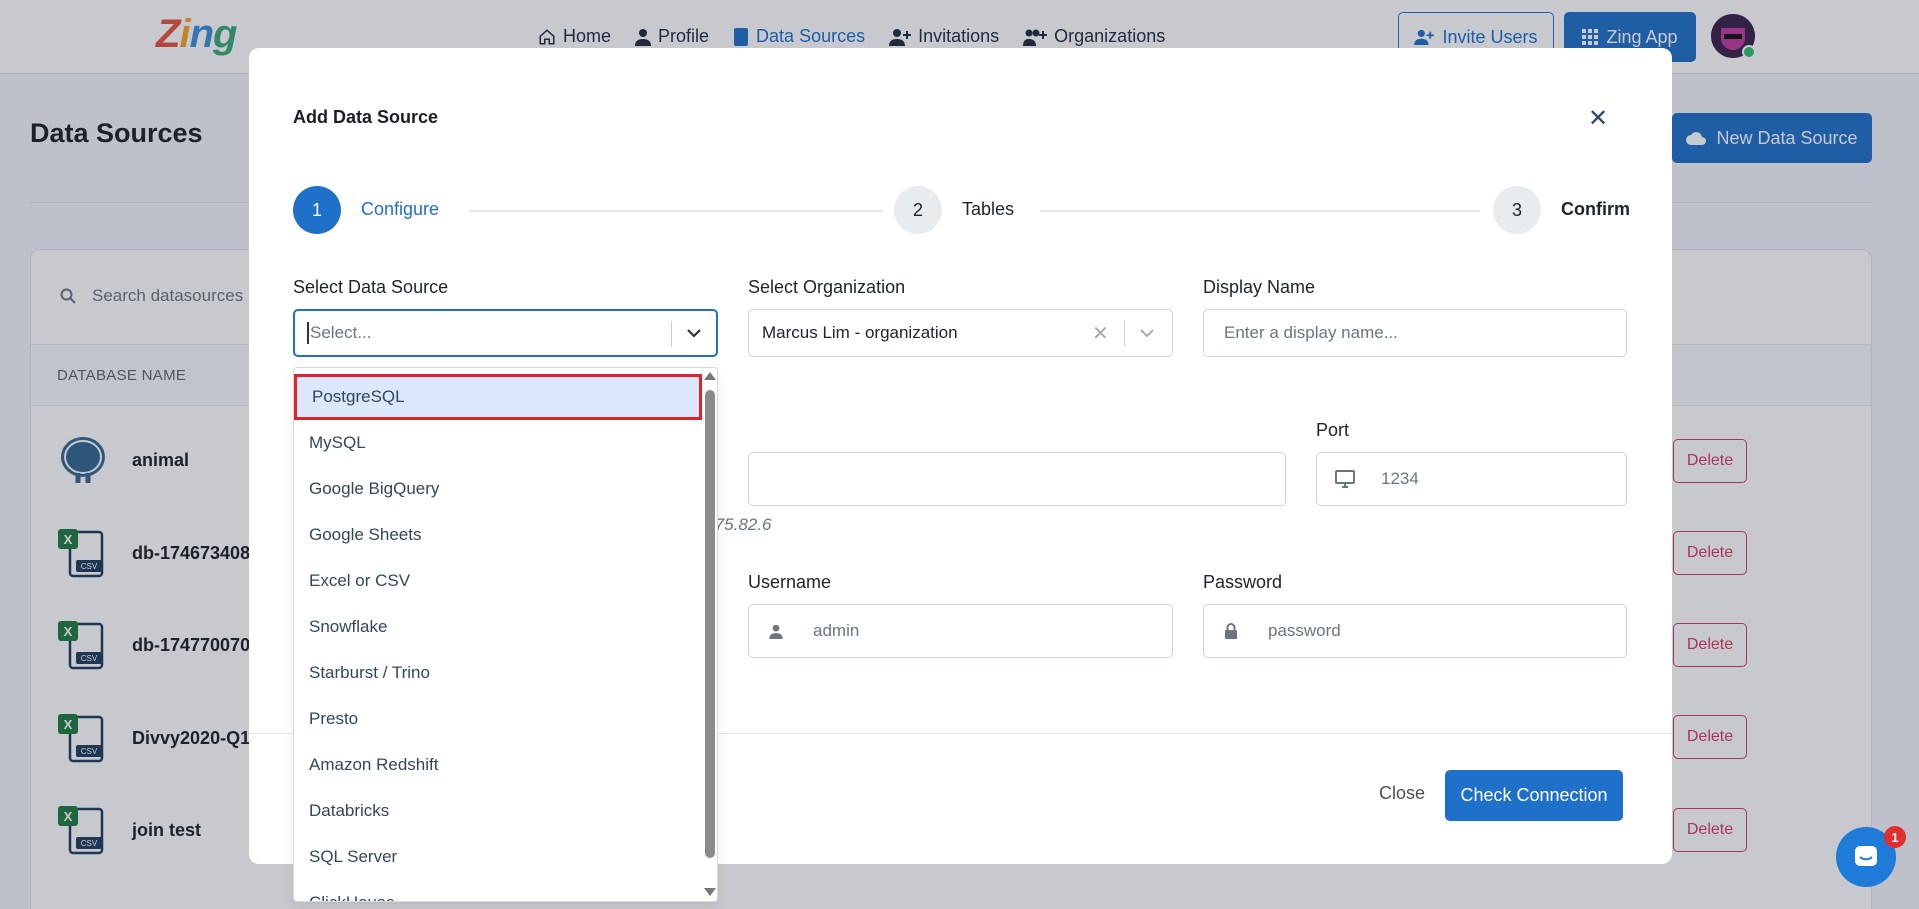 Image resolution: width=1919 pixels, height=909 pixels. What do you see at coordinates (1415, 631) in the screenshot?
I see `password-input: password` at bounding box center [1415, 631].